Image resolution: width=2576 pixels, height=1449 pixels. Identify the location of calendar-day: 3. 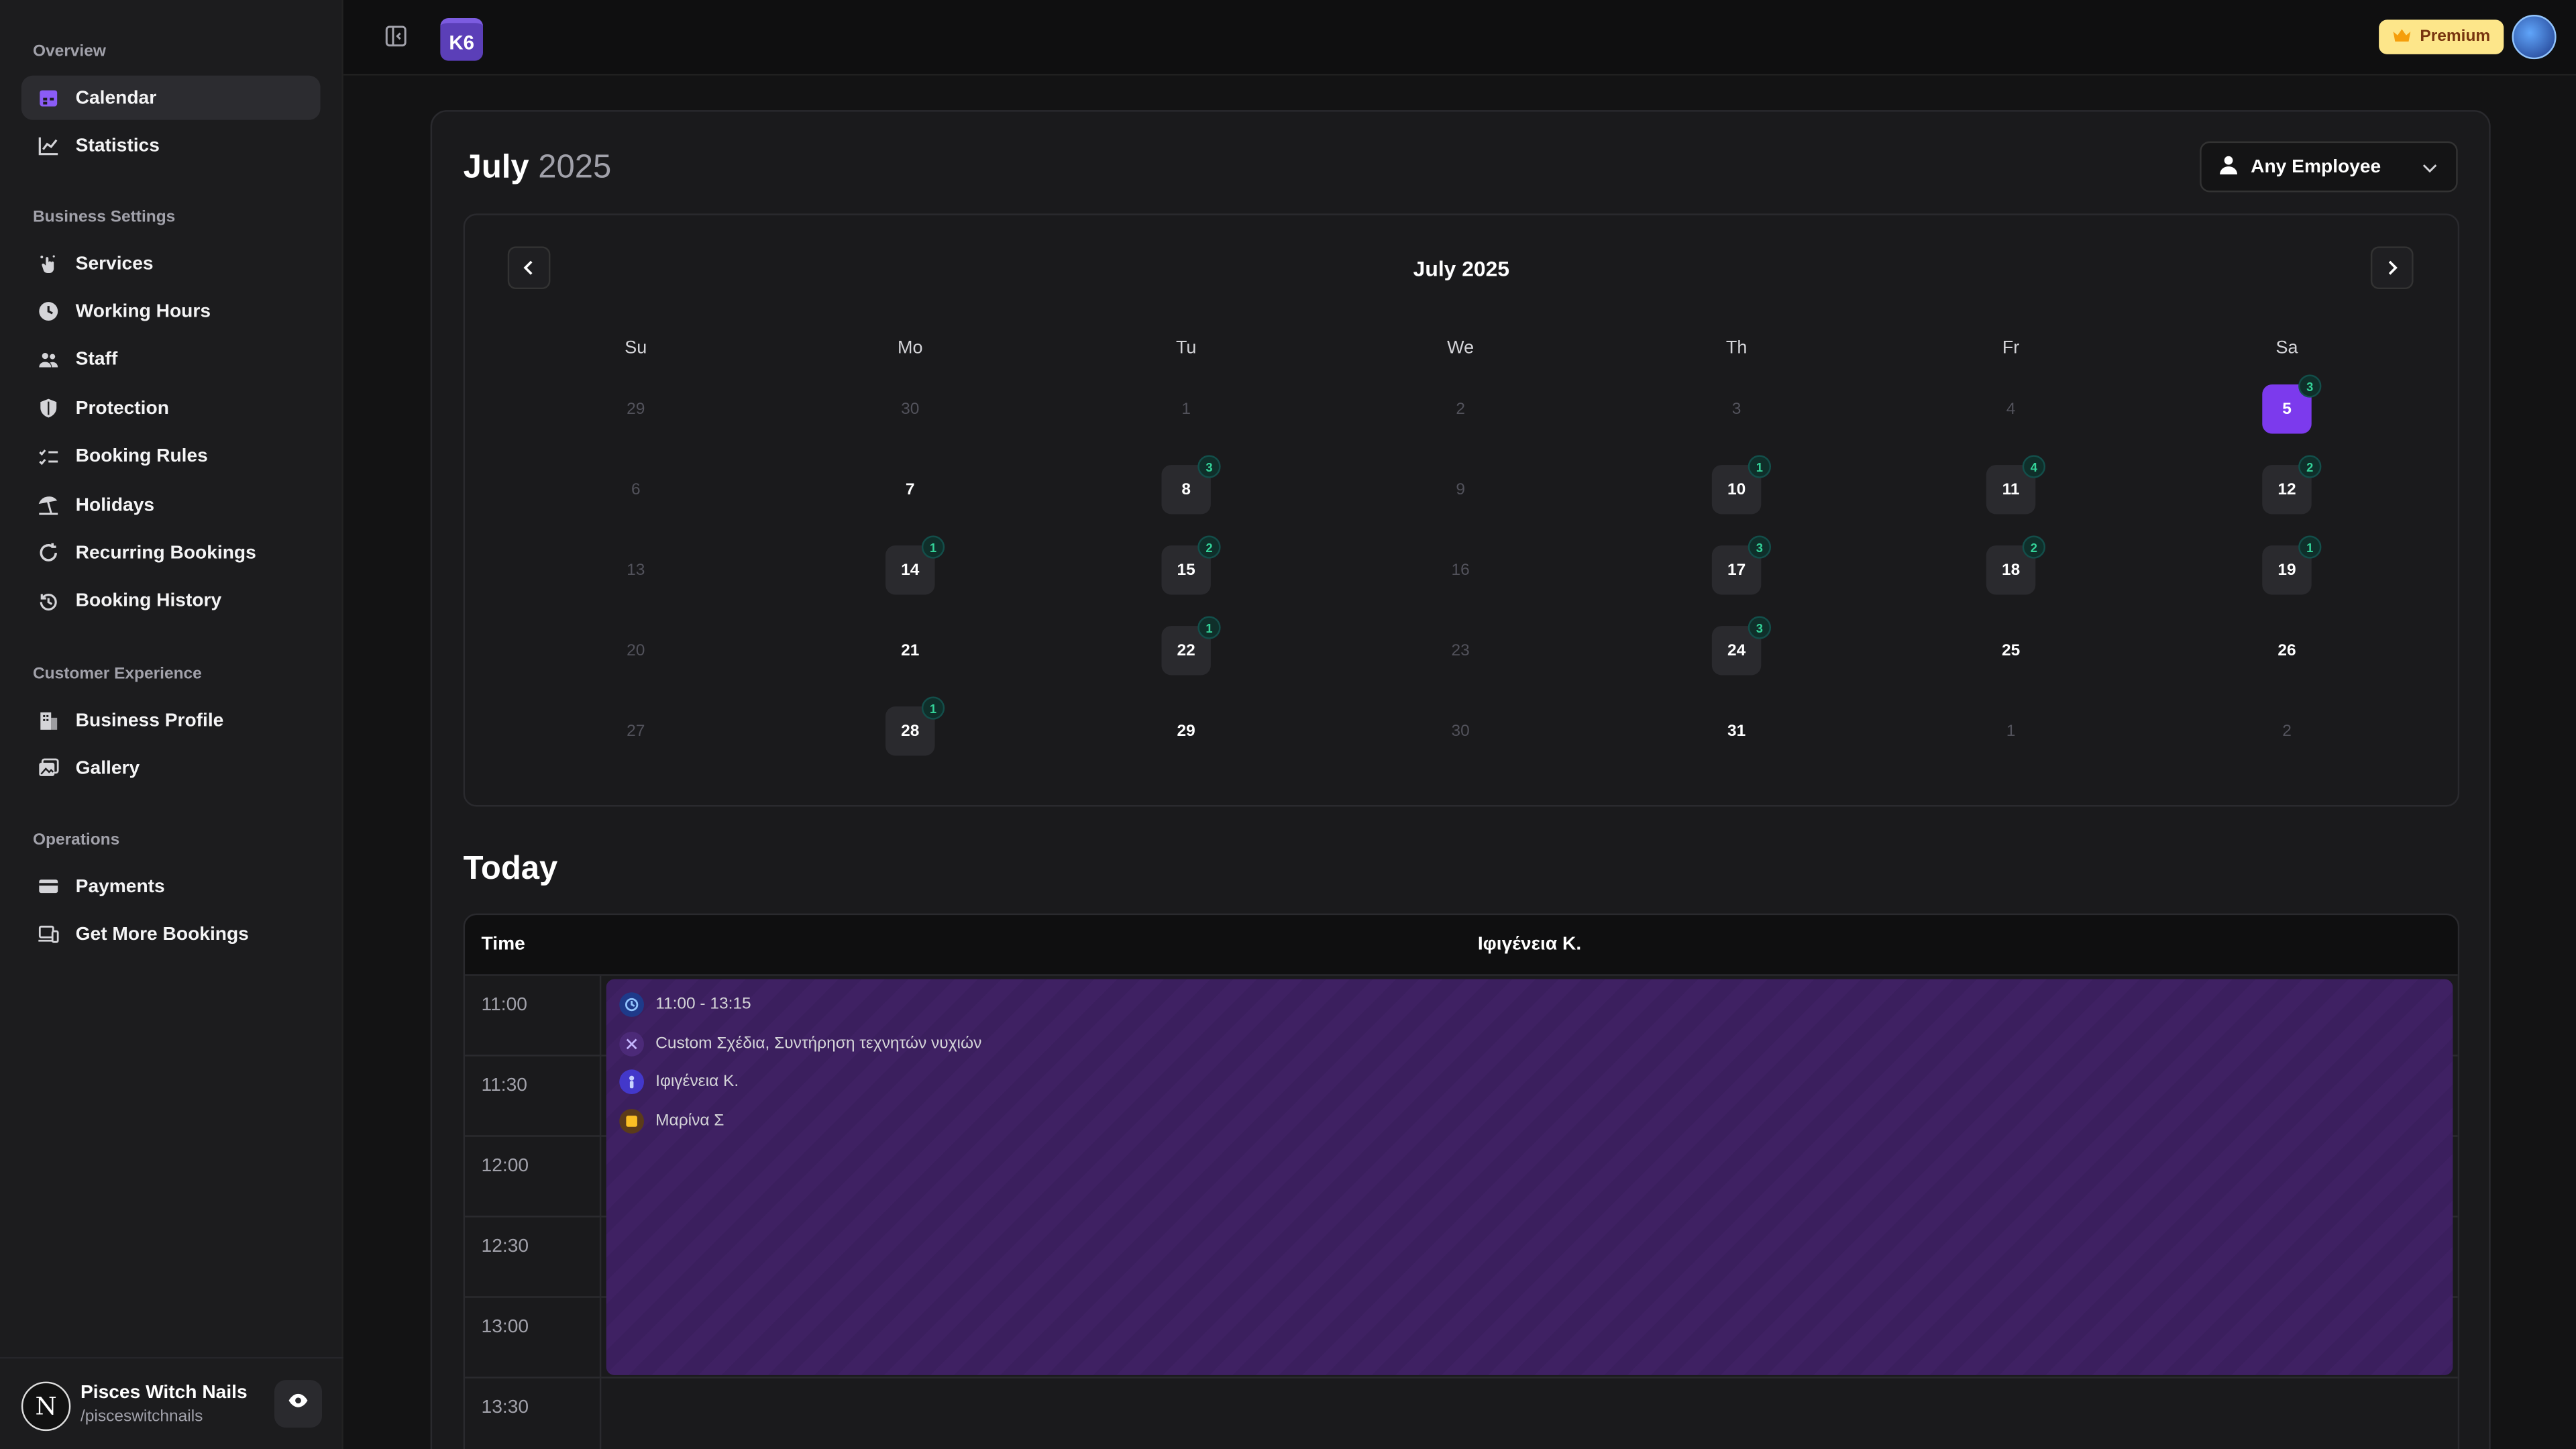
(1736, 408).